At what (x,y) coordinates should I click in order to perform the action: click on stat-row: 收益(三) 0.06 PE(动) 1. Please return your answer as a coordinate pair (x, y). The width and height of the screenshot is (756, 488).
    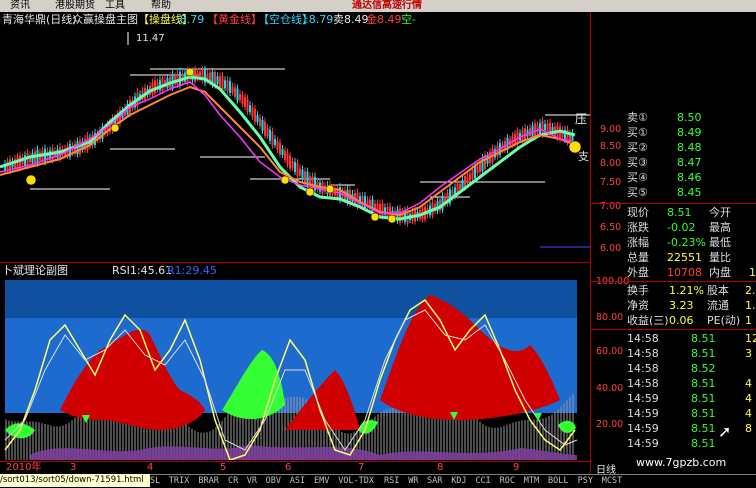
    Looking at the image, I should click on (673, 320).